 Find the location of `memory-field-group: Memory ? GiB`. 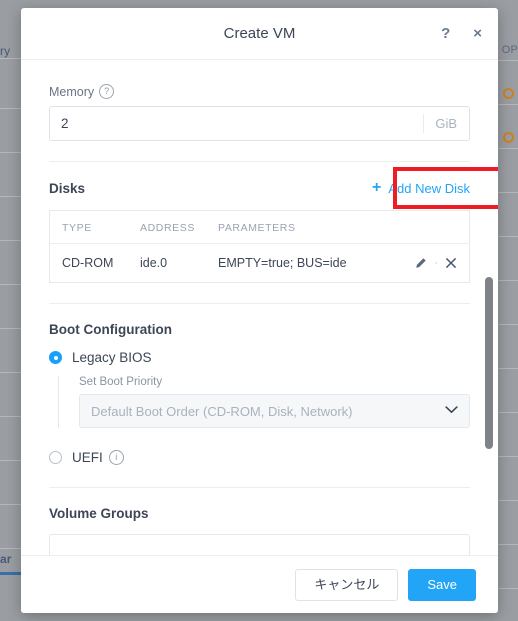

memory-field-group: Memory ? GiB is located at coordinates (259, 100).